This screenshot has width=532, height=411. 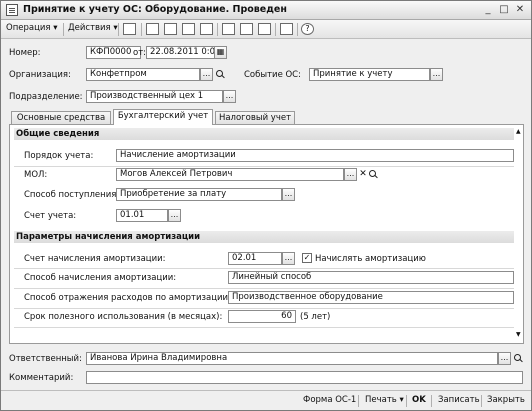 What do you see at coordinates (459, 400) in the screenshot?
I see `save-button: Записать` at bounding box center [459, 400].